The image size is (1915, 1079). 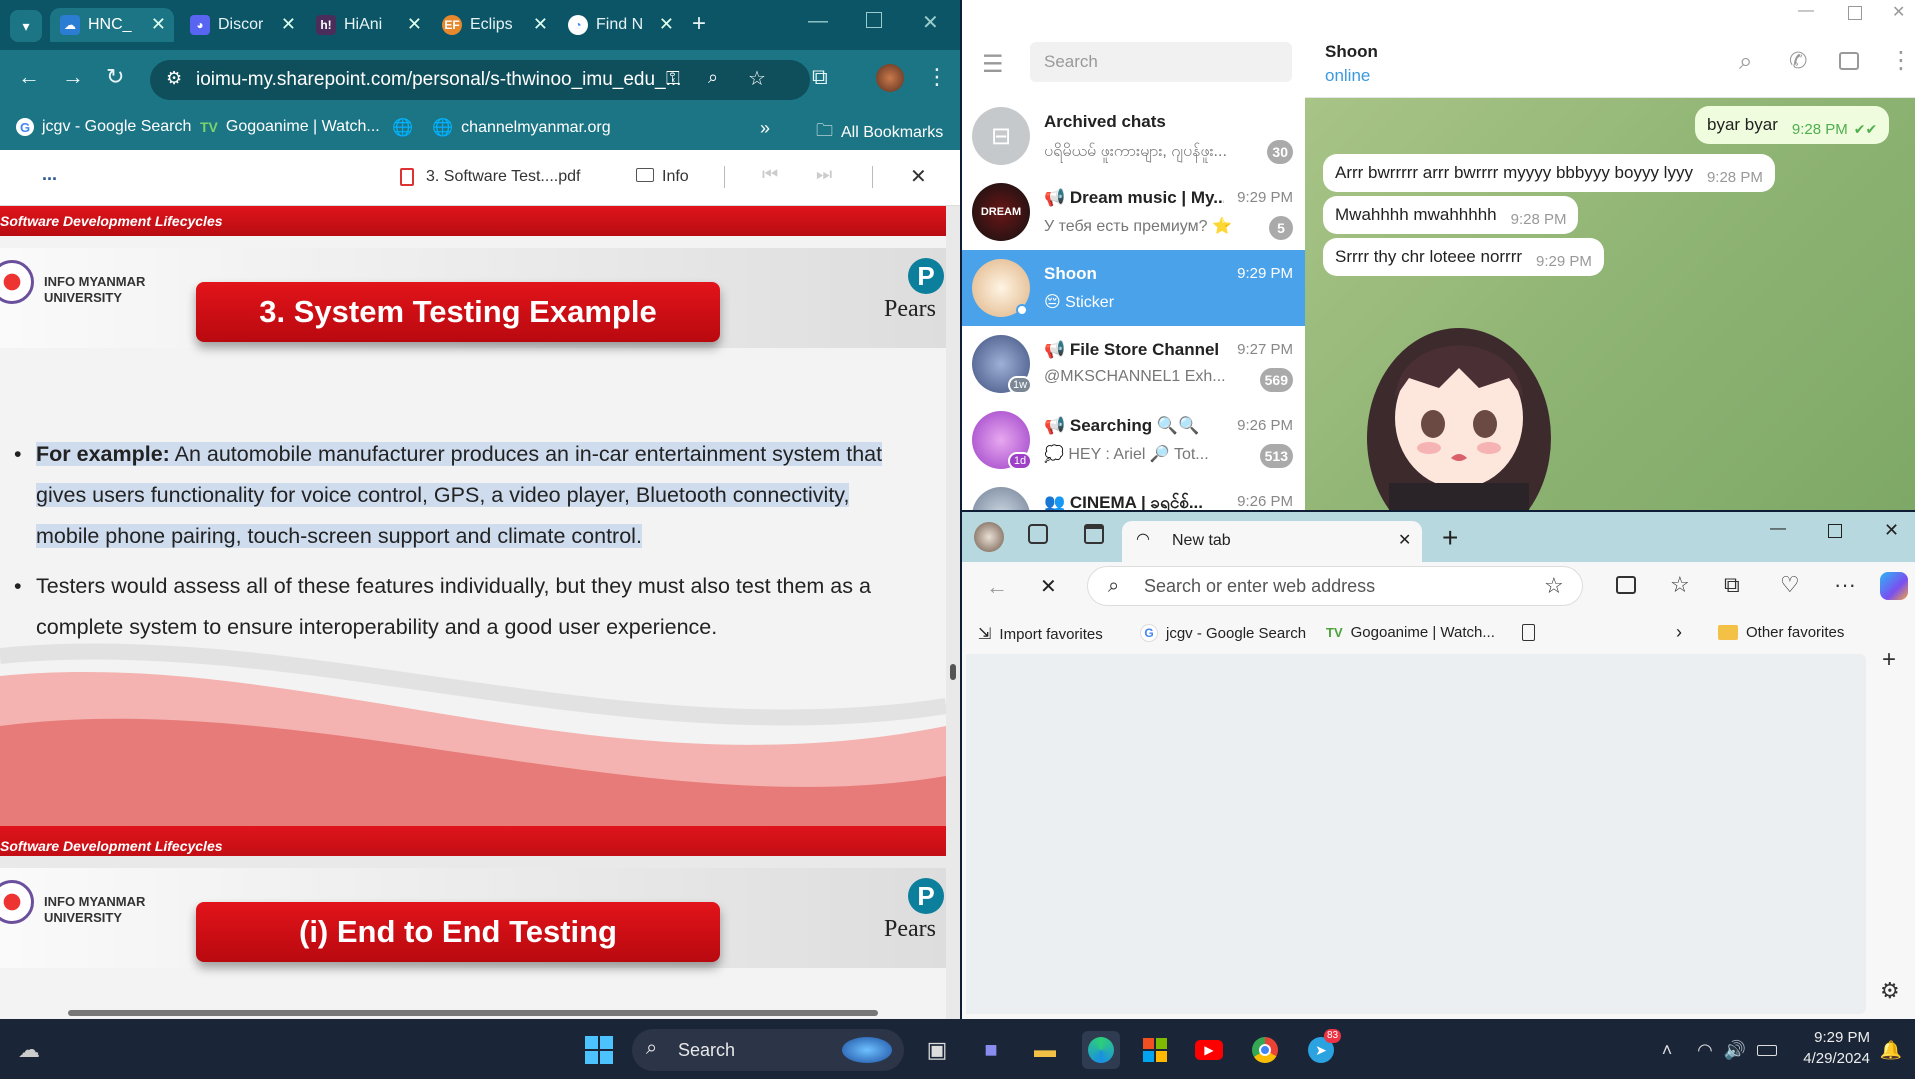 What do you see at coordinates (1463, 257) in the screenshot?
I see `message-in: Srrrr thy chr loteee norrrr 9:29 PM` at bounding box center [1463, 257].